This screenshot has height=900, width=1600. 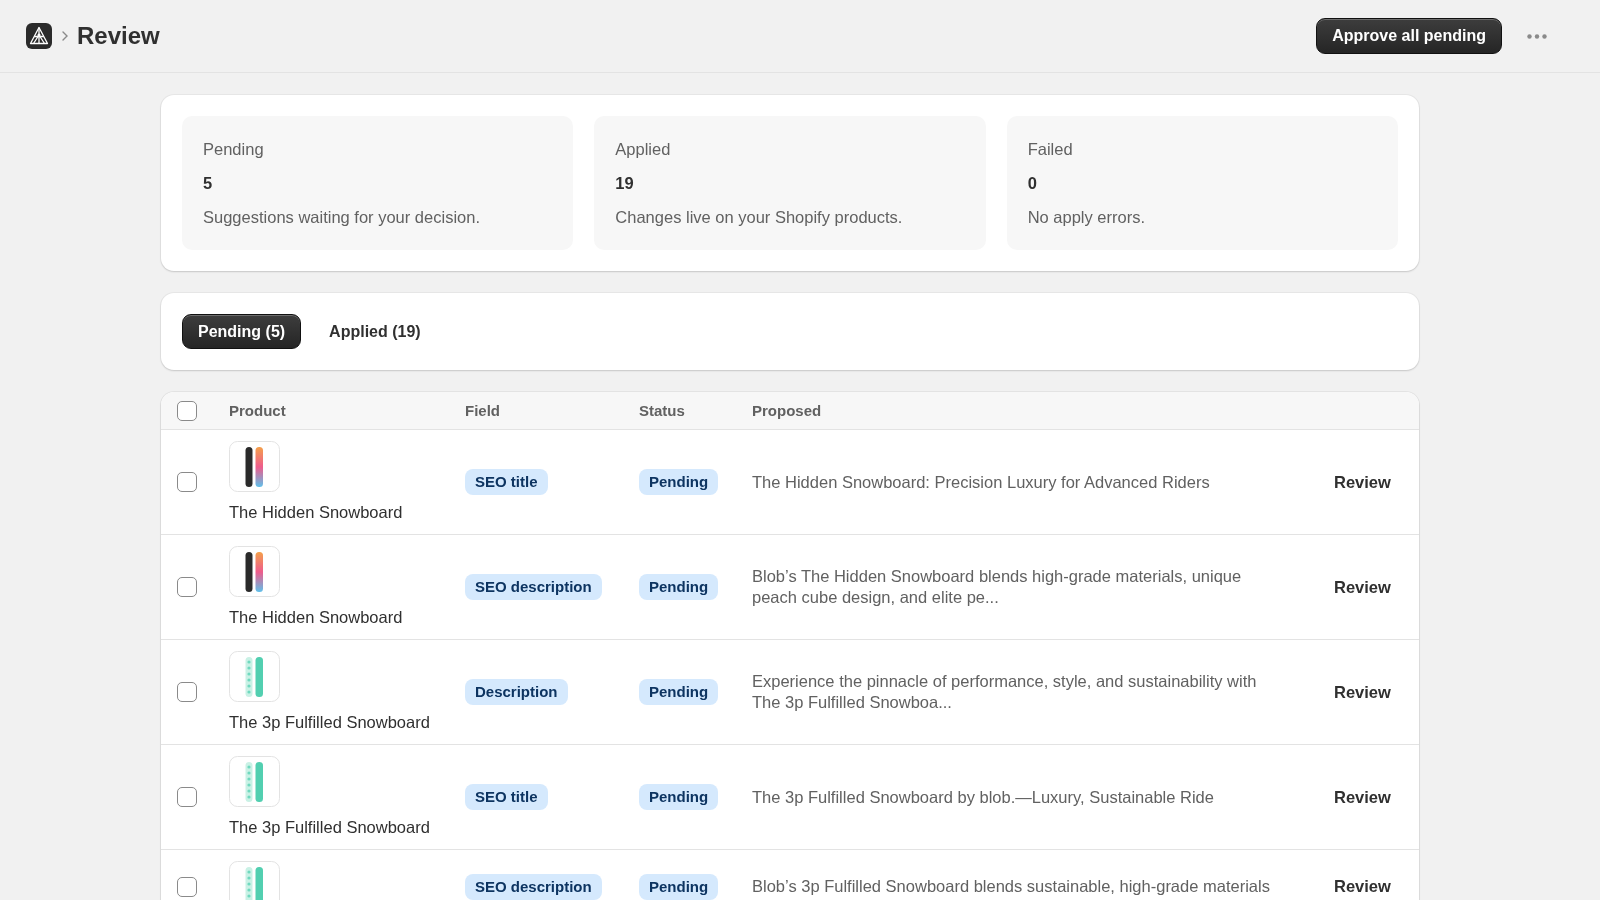 What do you see at coordinates (375, 331) in the screenshot?
I see `tab: Applied (19)` at bounding box center [375, 331].